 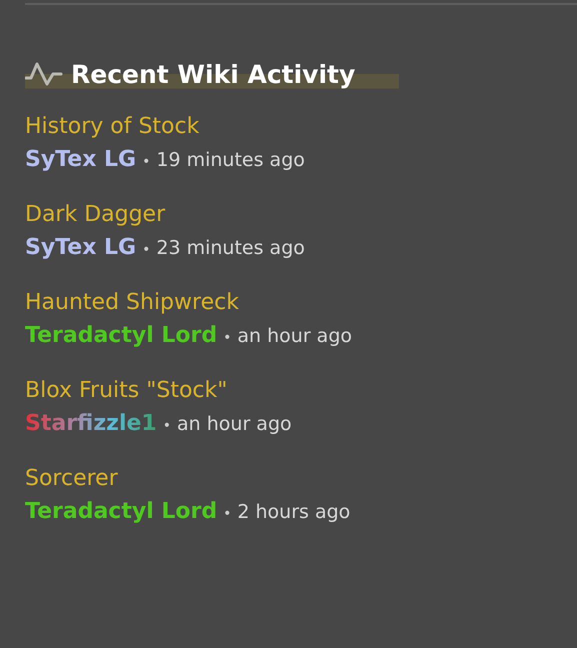 I want to click on activity-icon, so click(x=44, y=74).